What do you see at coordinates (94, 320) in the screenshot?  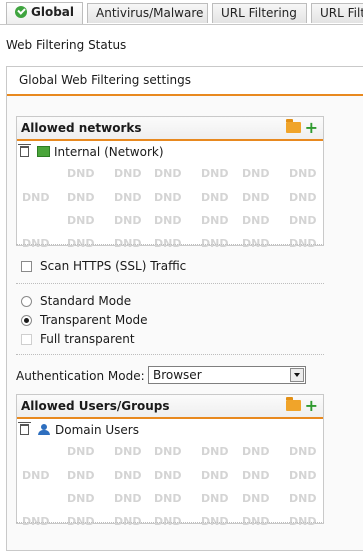 I see `transparent-mode-label: Transparent Mode` at bounding box center [94, 320].